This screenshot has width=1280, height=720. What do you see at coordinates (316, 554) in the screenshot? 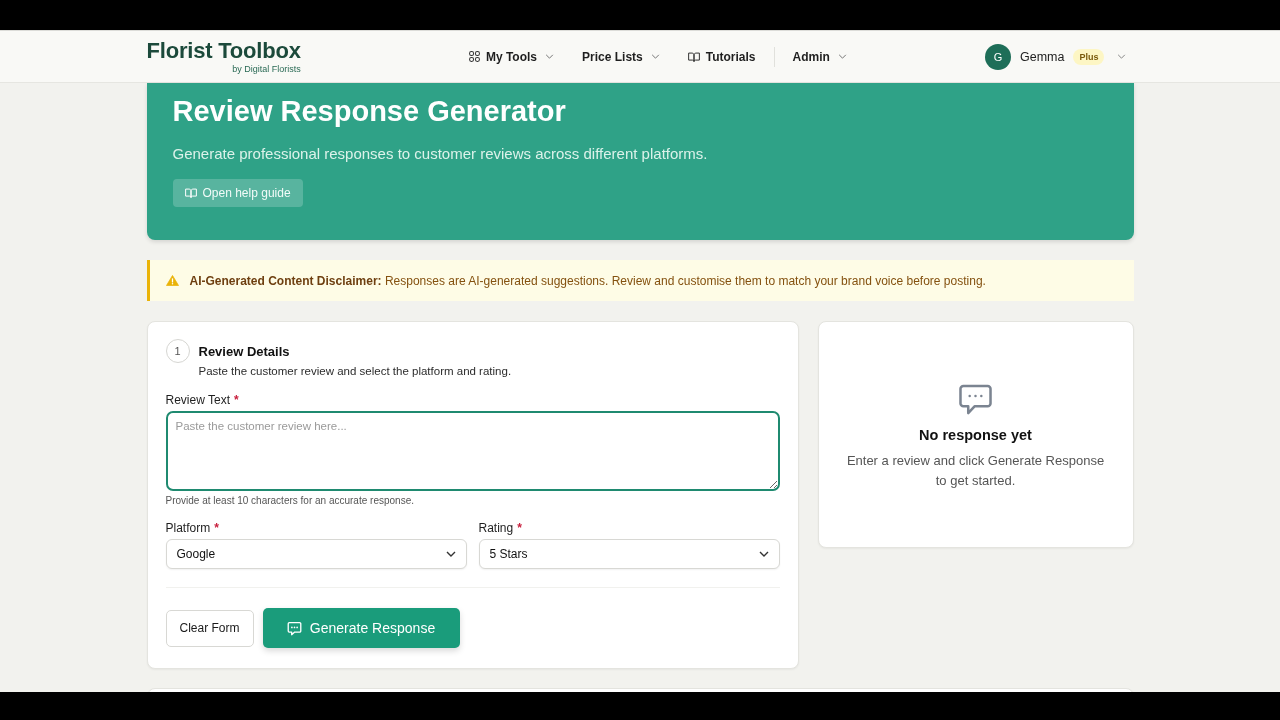
I see `dropdown-field: Google` at bounding box center [316, 554].